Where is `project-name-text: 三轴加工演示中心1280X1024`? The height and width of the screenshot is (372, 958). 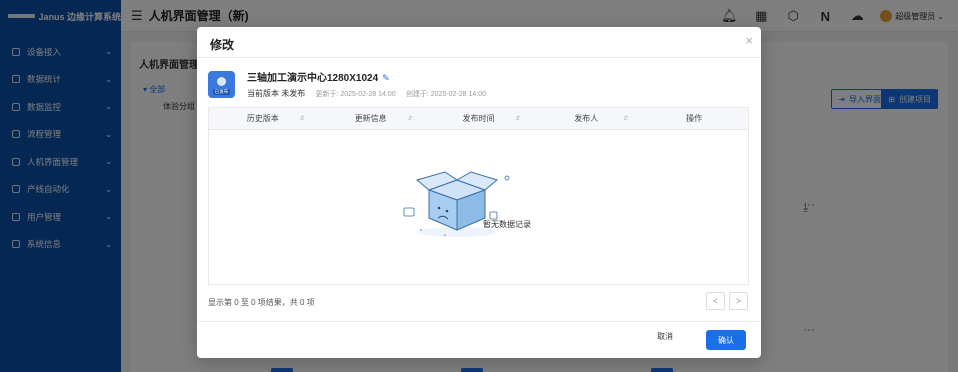 project-name-text: 三轴加工演示中心1280X1024 is located at coordinates (313, 78).